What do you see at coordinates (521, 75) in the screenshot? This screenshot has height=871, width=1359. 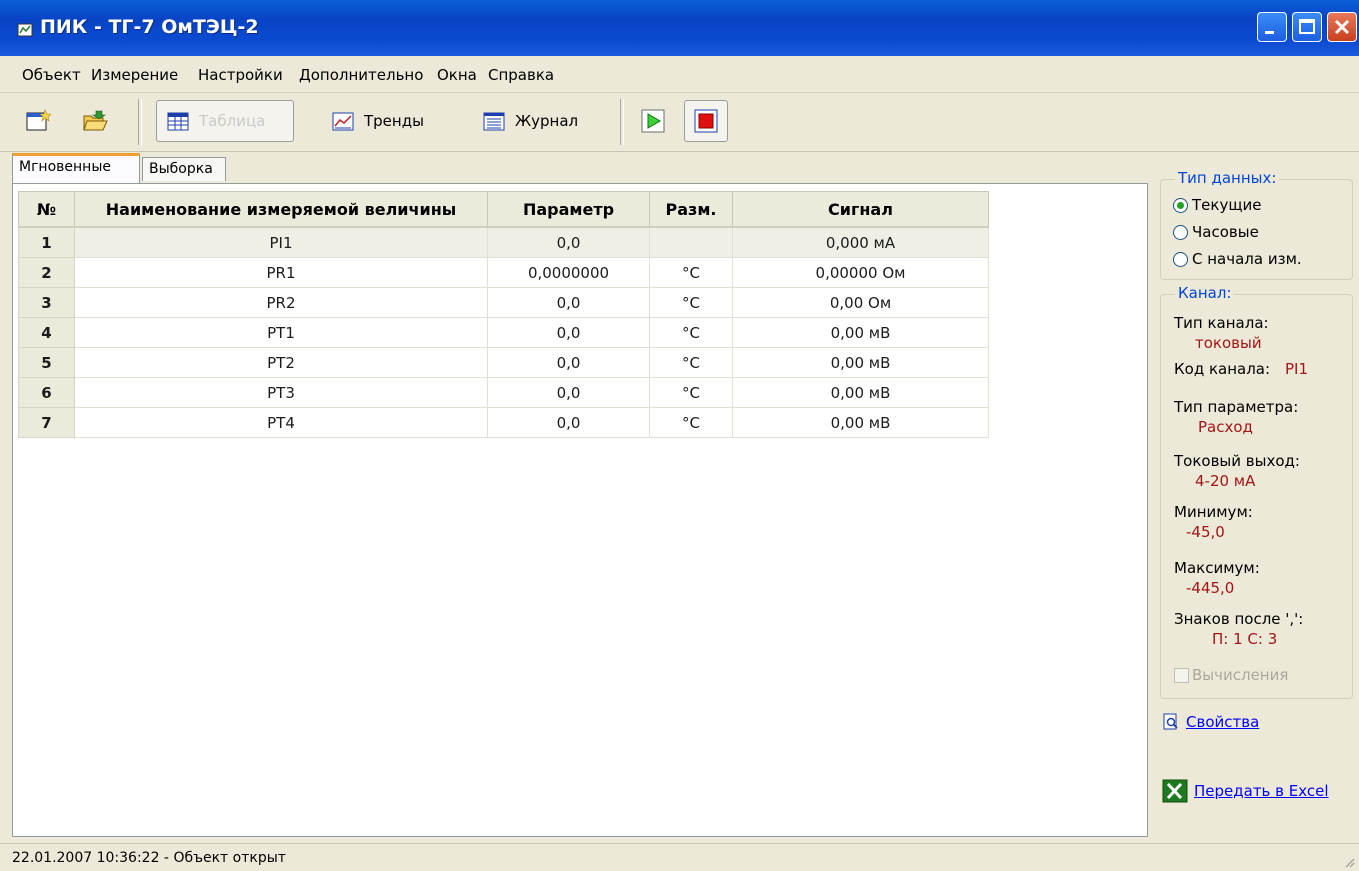 I see `menu-help: Справка` at bounding box center [521, 75].